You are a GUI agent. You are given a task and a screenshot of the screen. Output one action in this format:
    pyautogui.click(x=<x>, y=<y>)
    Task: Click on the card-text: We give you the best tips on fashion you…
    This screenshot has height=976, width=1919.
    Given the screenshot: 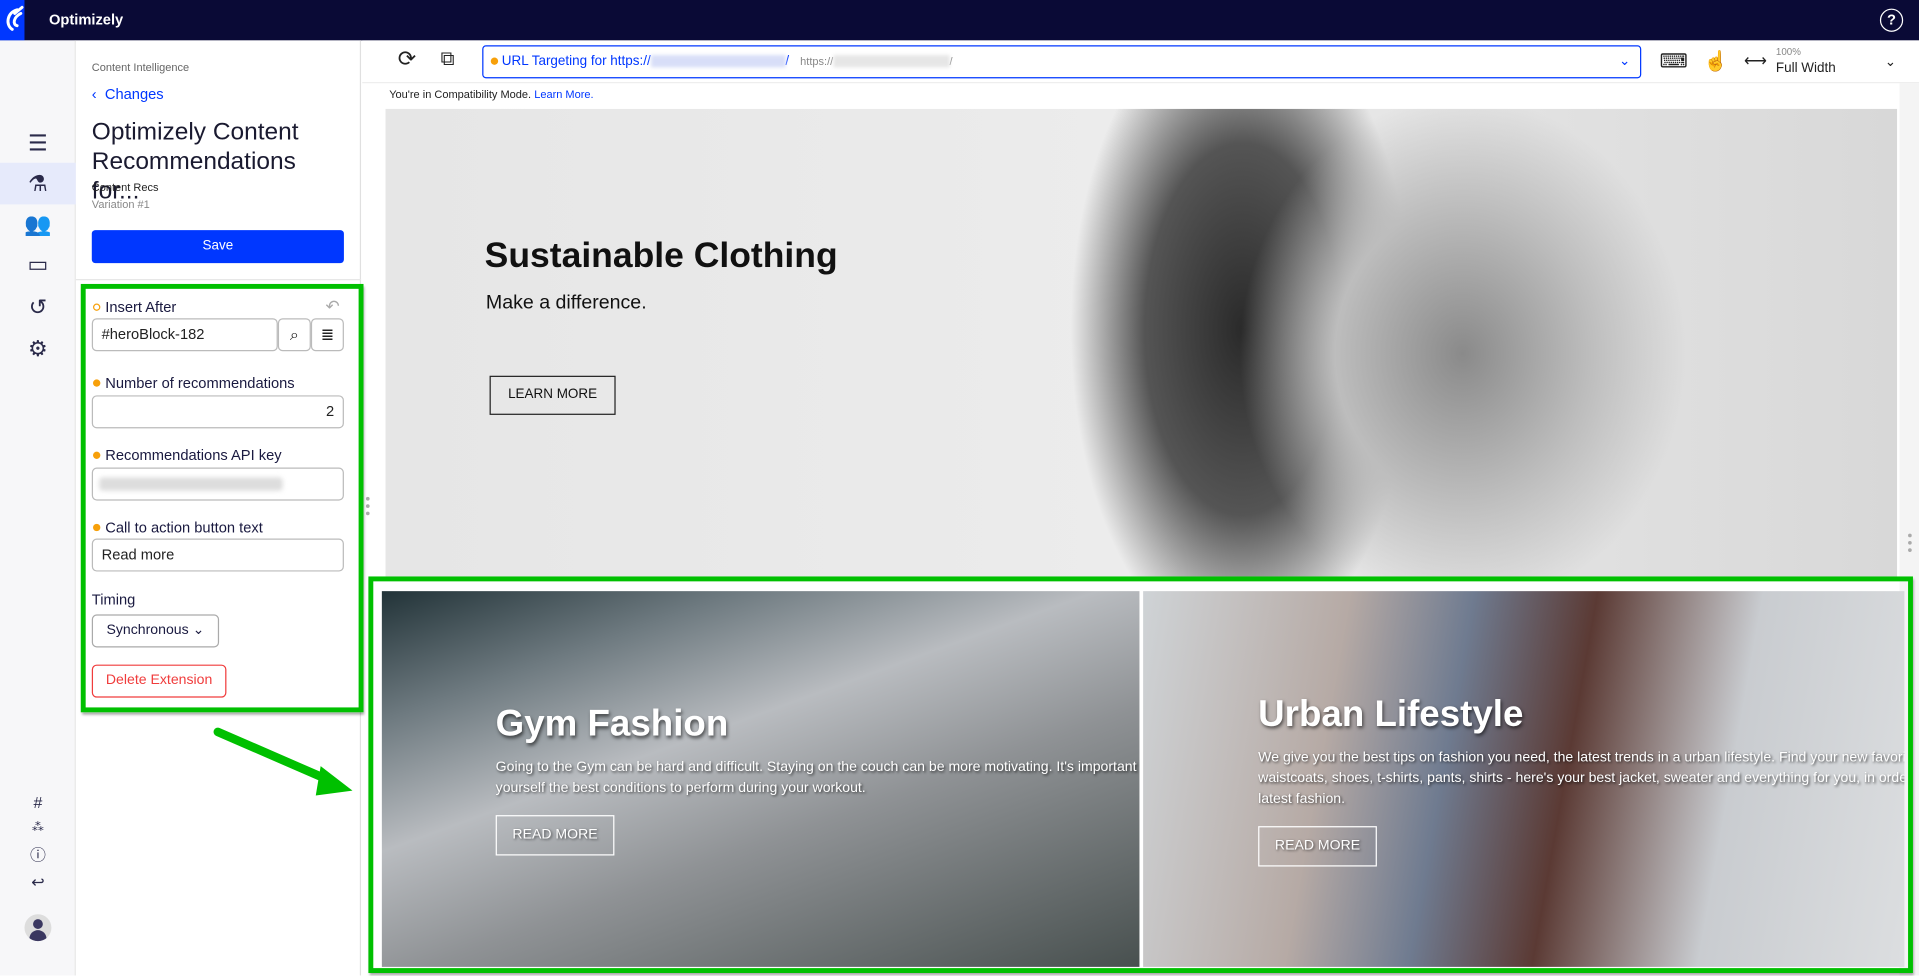 What is the action you would take?
    pyautogui.click(x=1581, y=757)
    